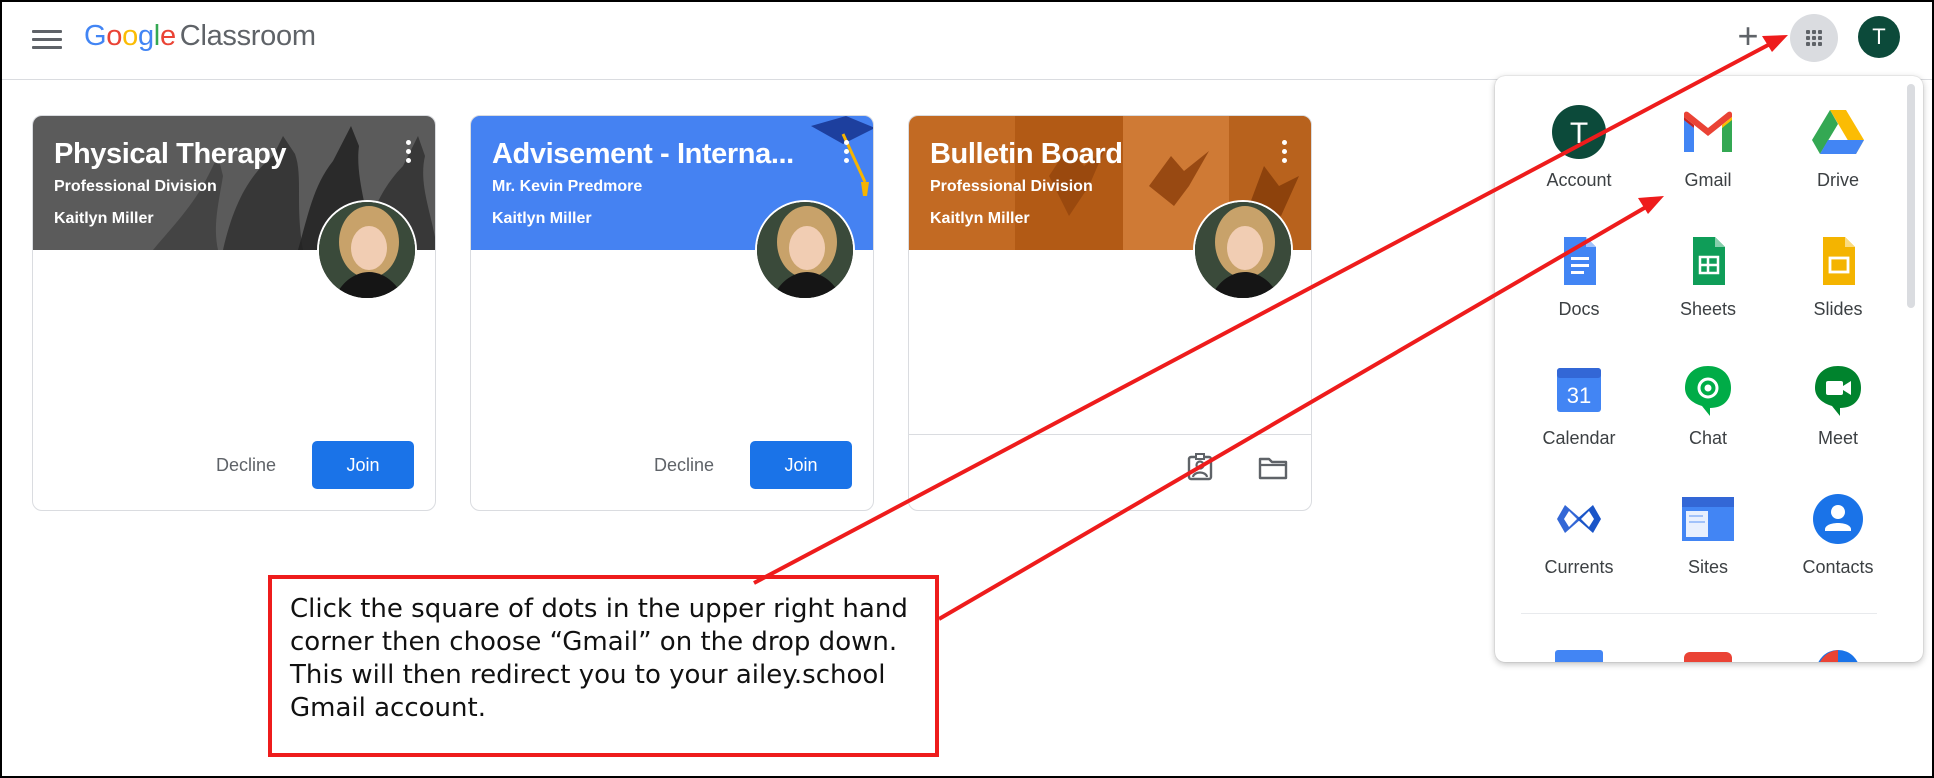 The height and width of the screenshot is (778, 1934). What do you see at coordinates (967, 41) in the screenshot?
I see `top-app-bar: Google Classroom + T` at bounding box center [967, 41].